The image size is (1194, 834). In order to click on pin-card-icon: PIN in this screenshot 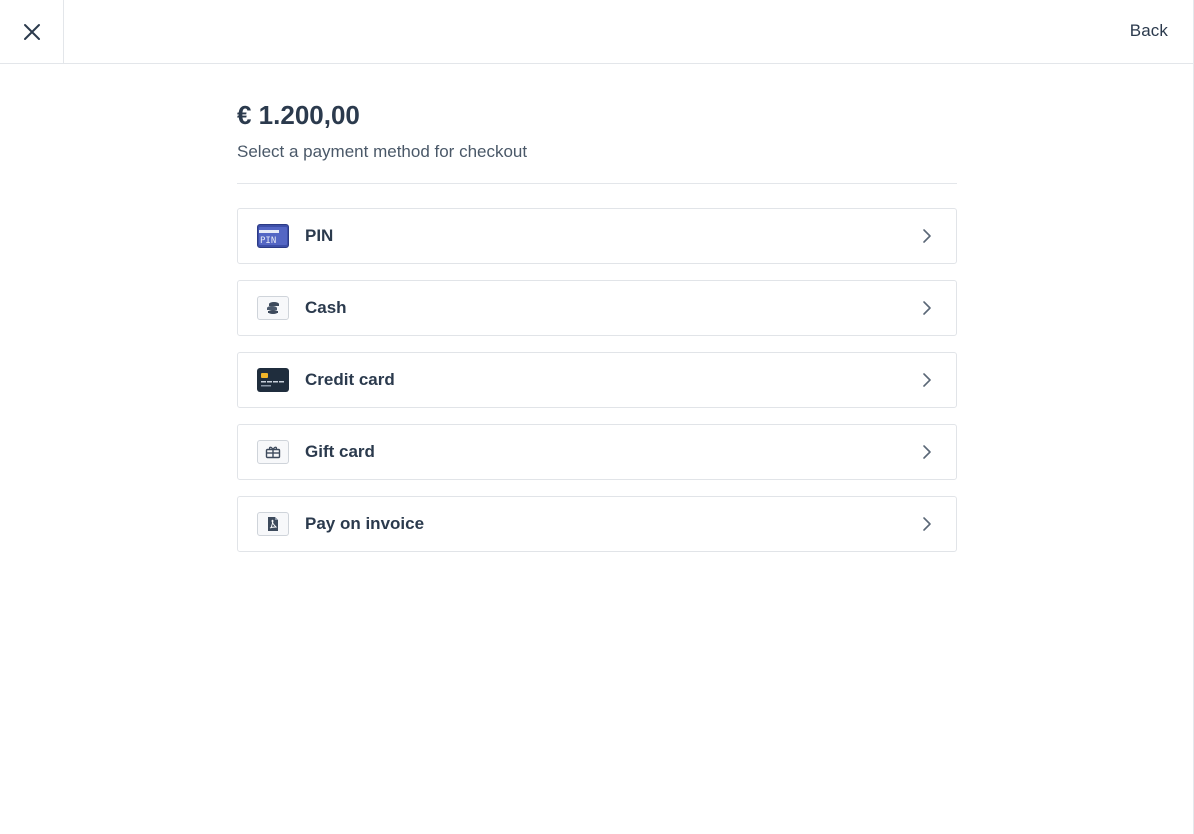, I will do `click(273, 236)`.